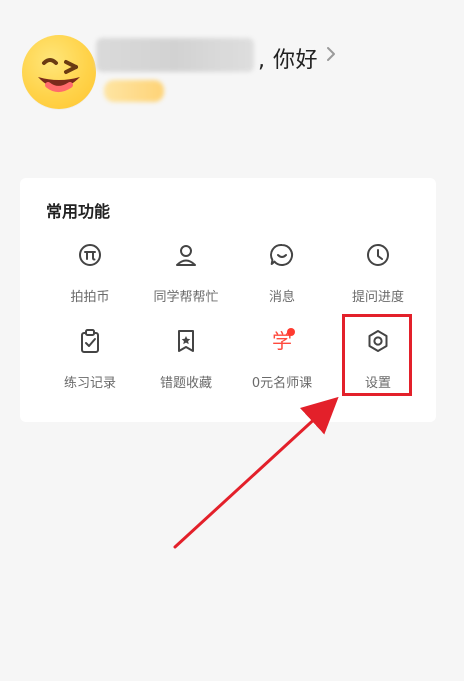 The height and width of the screenshot is (681, 464). Describe the element at coordinates (377, 297) in the screenshot. I see `function-label: 提问进度` at that location.